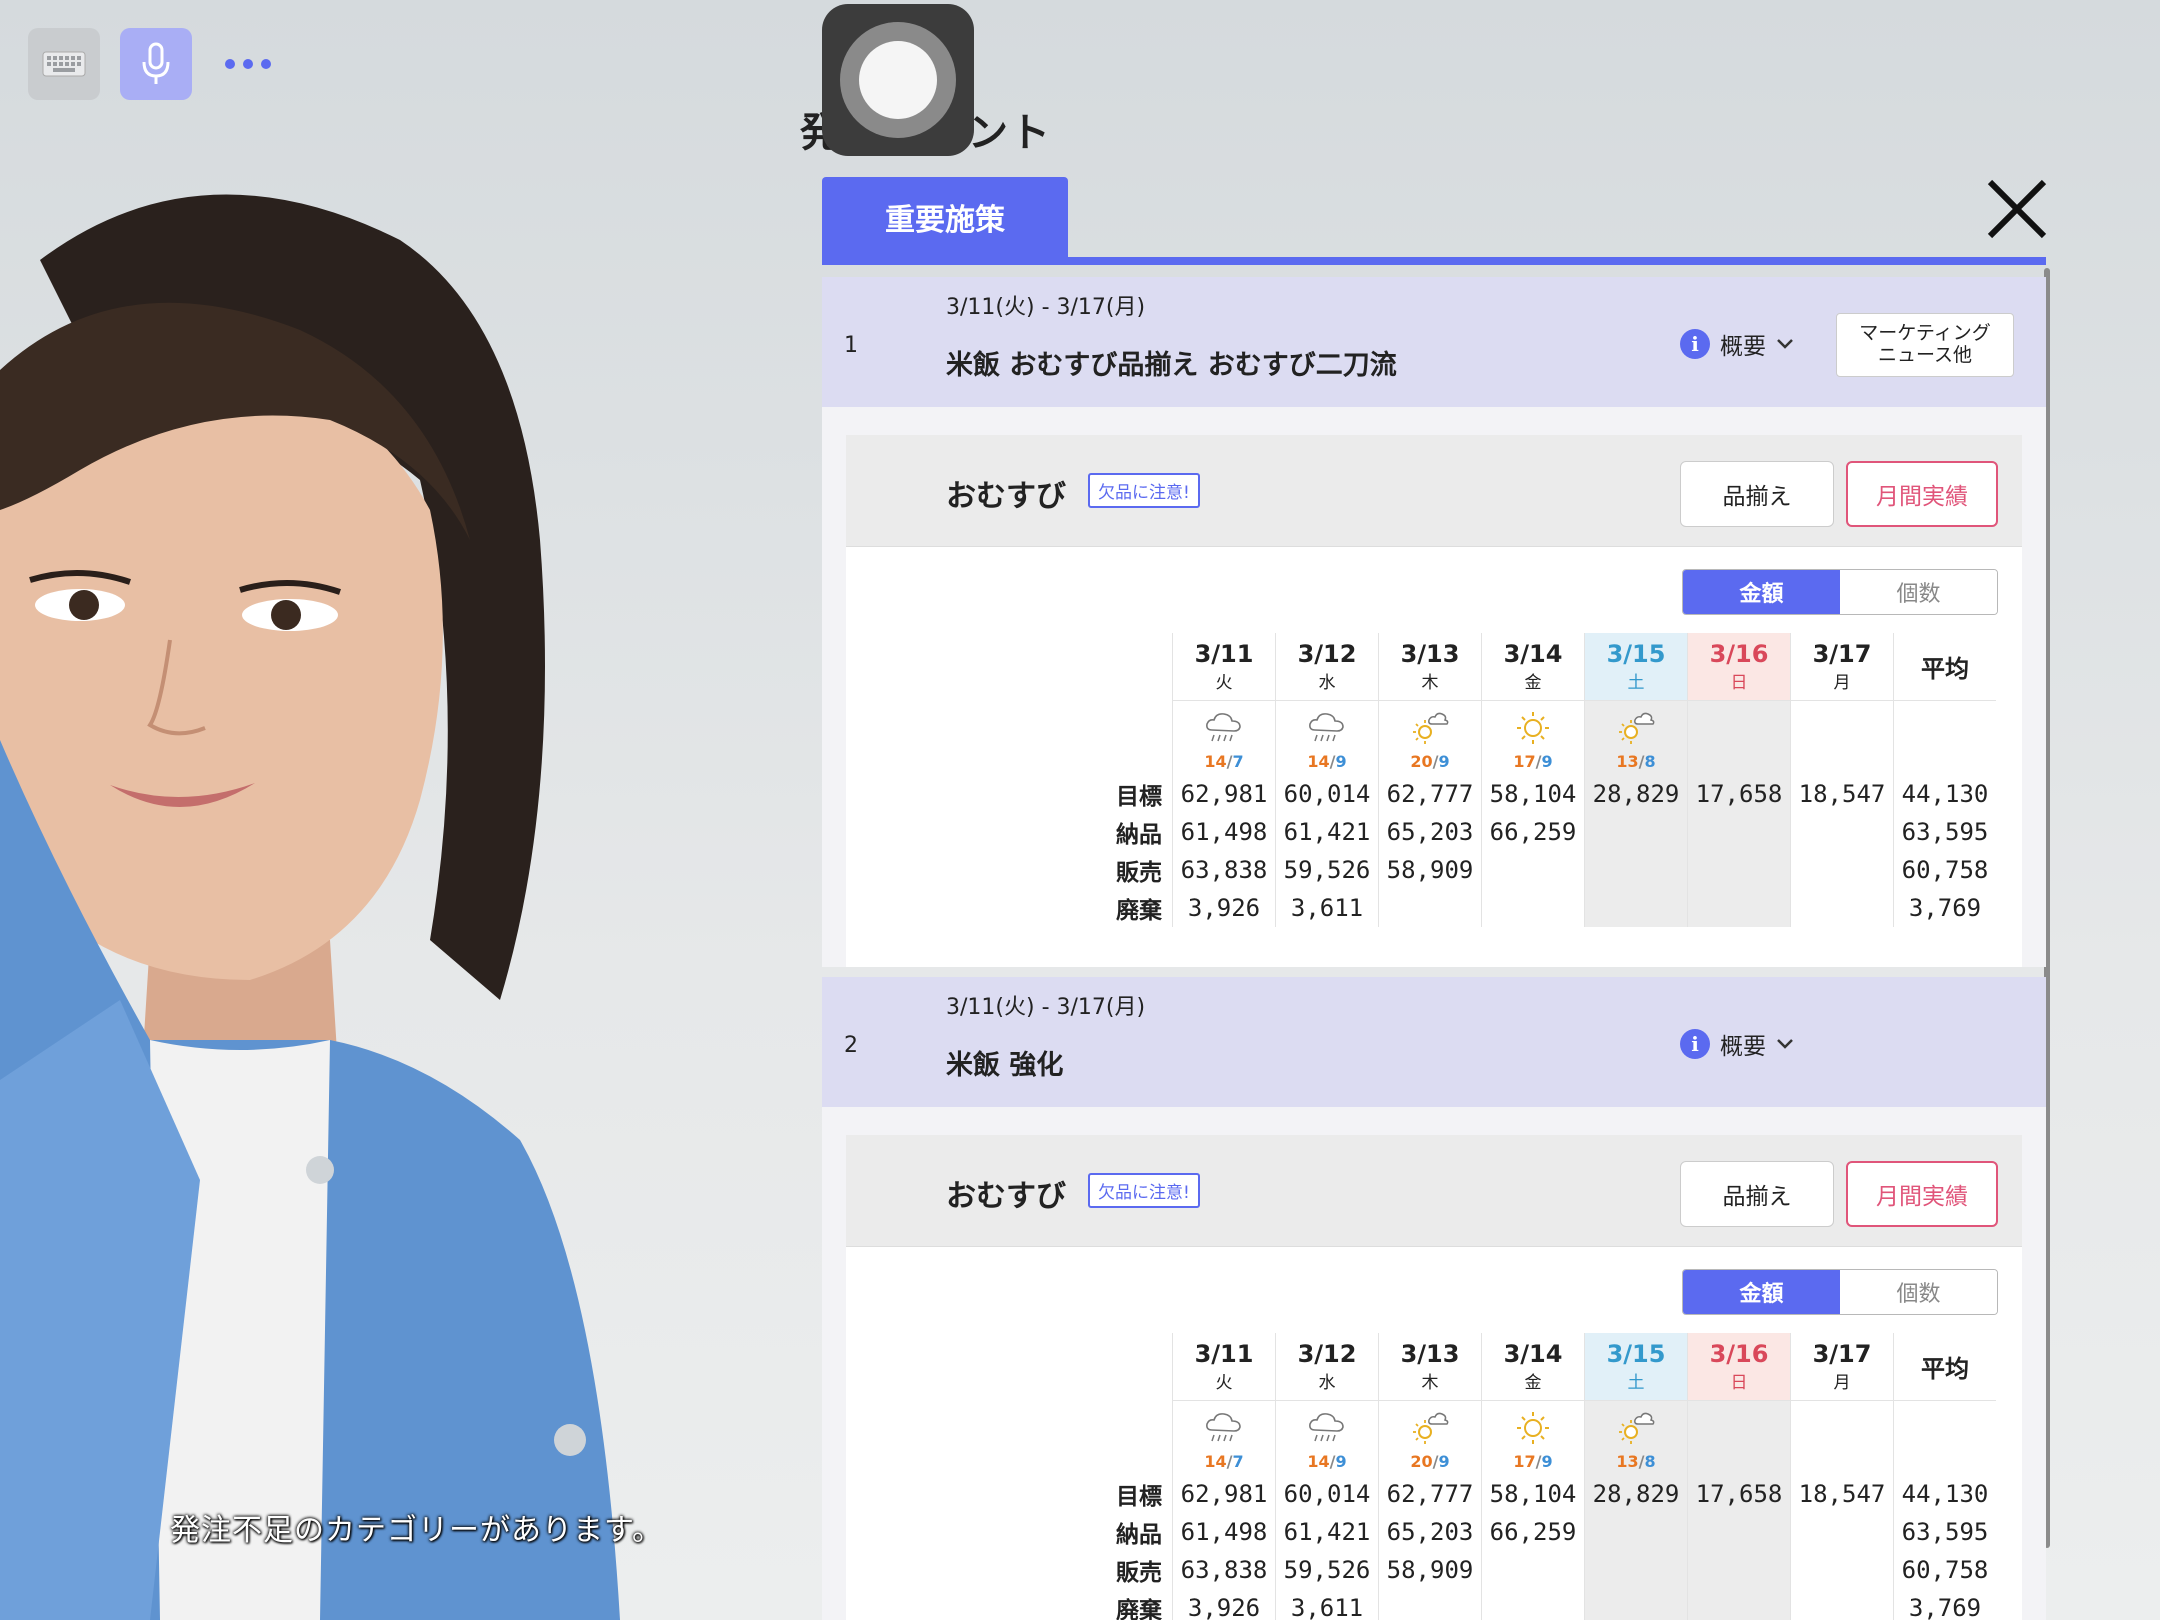  I want to click on weather-cell: 14/9, so click(1326, 738).